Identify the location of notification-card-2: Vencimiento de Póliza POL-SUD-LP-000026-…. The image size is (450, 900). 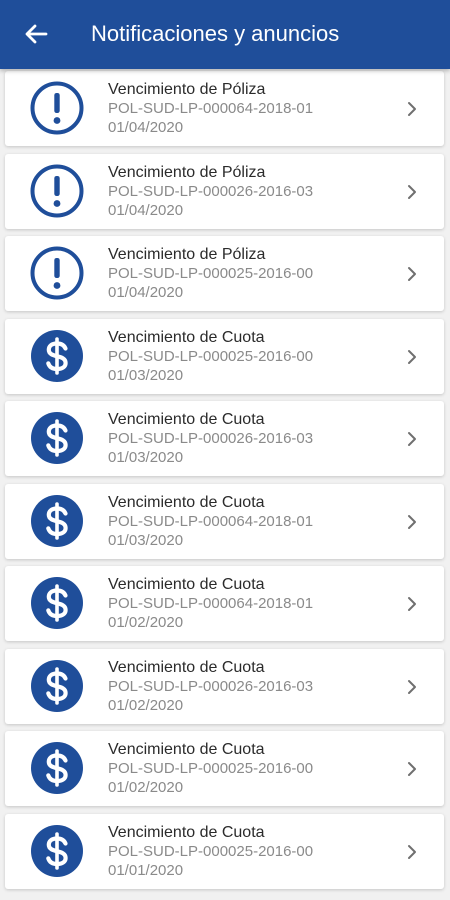
(224, 191).